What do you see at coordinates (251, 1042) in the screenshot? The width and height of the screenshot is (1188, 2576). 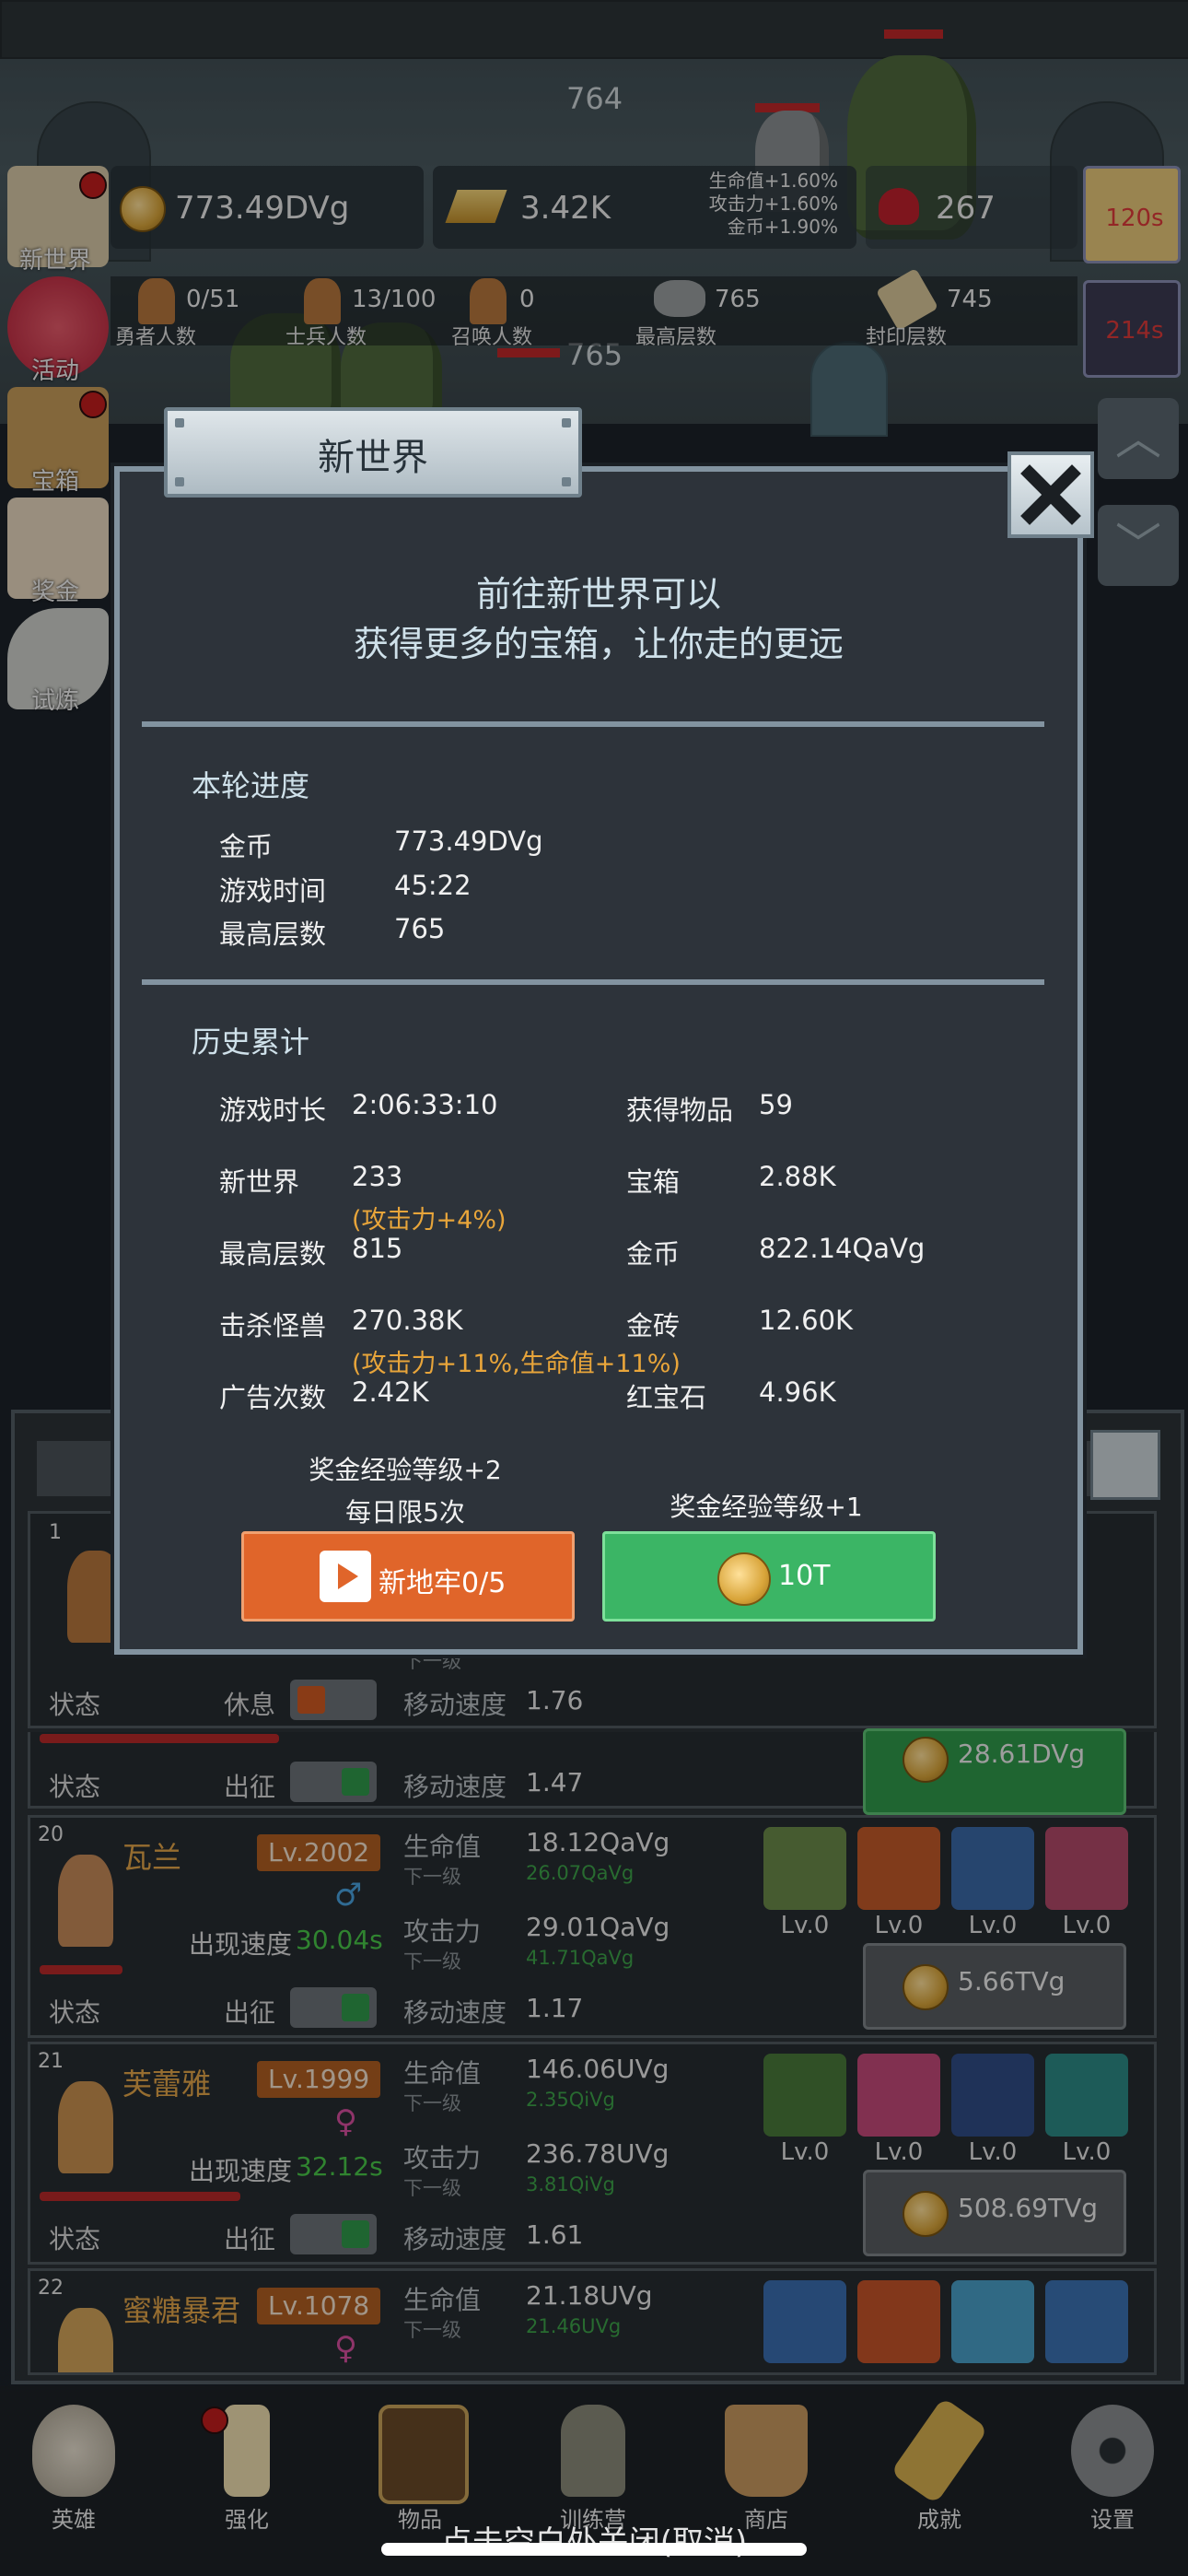 I see `history-title: 历史累计` at bounding box center [251, 1042].